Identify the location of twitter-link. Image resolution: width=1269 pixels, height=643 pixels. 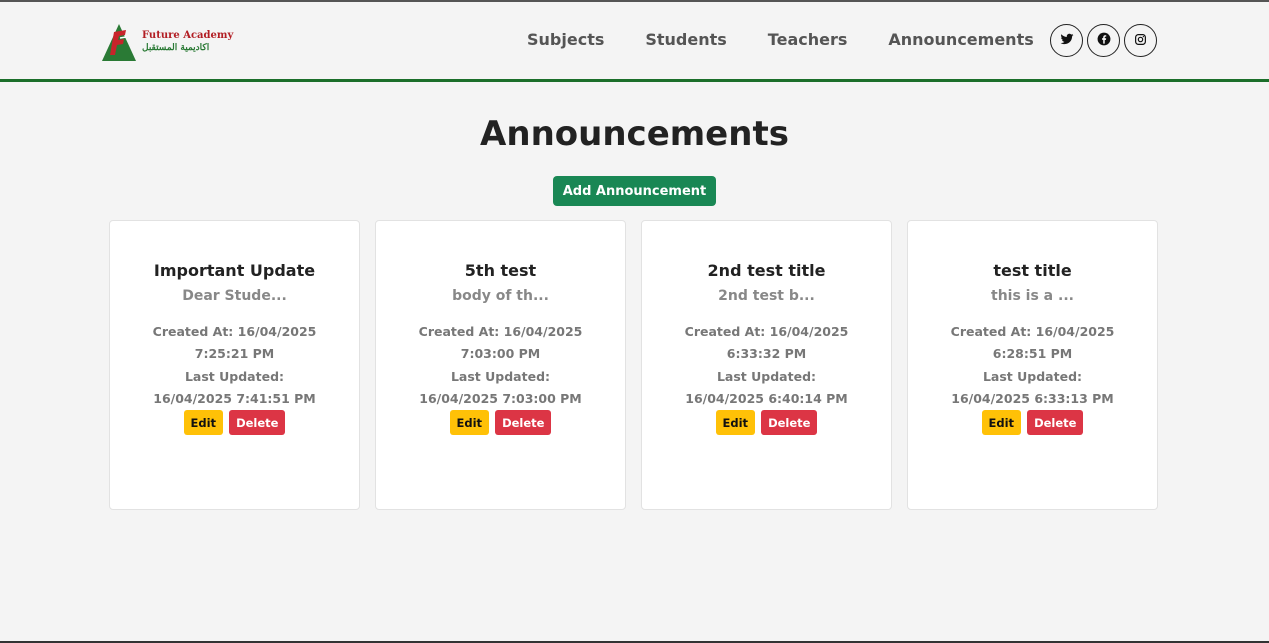
(1066, 40).